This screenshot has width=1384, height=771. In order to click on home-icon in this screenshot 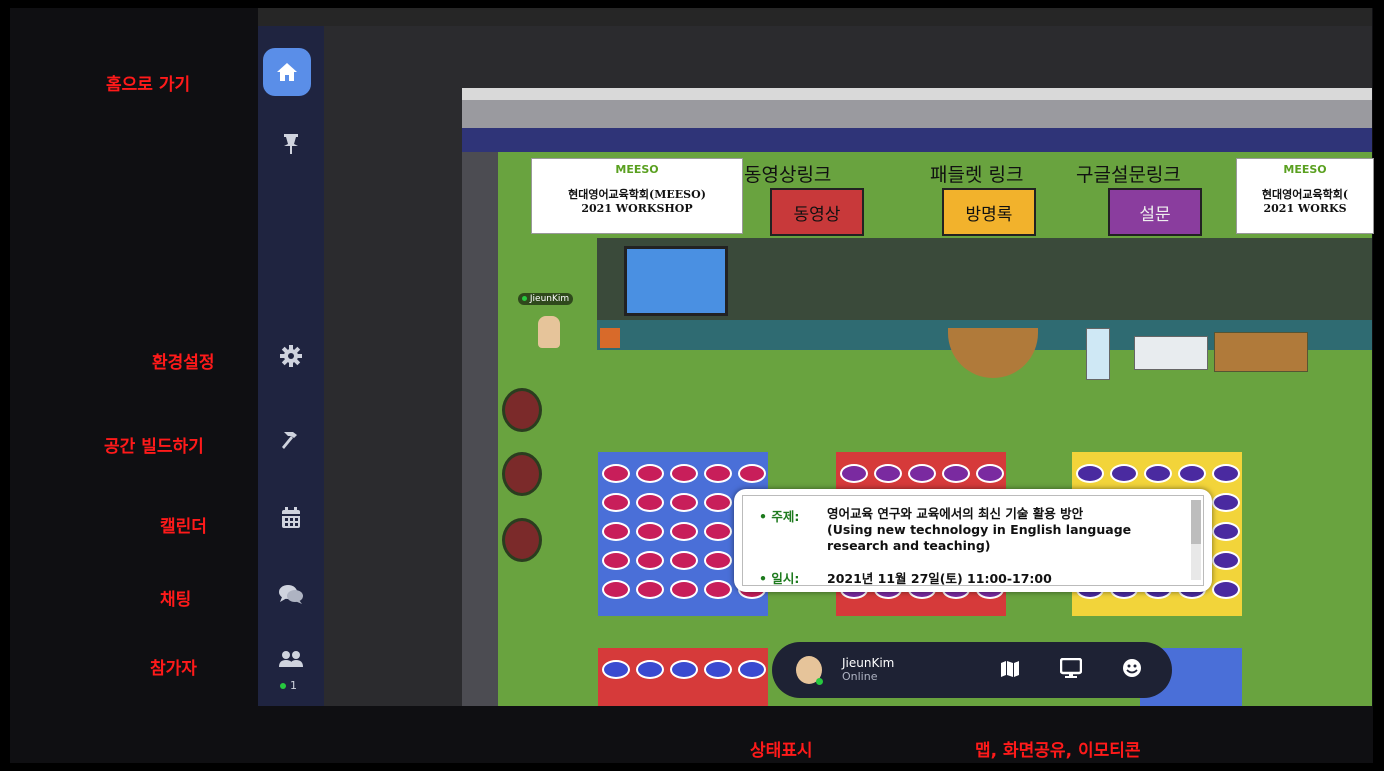, I will do `click(287, 72)`.